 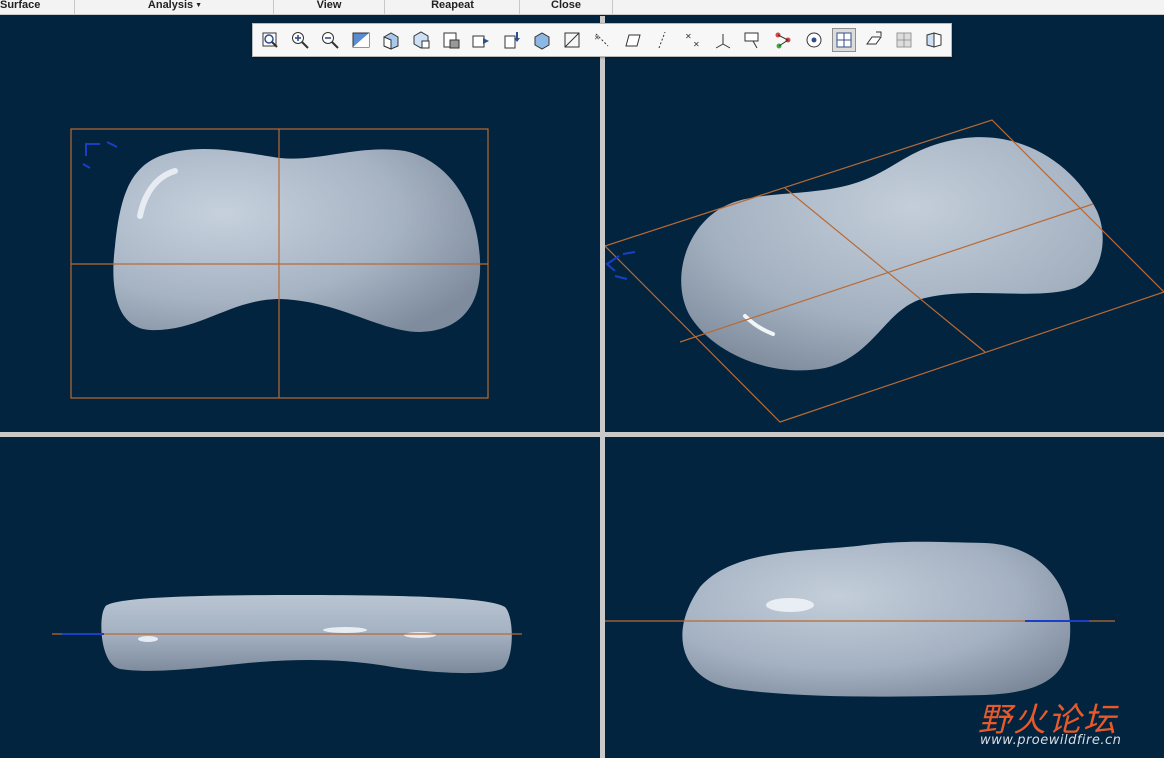 I want to click on orient-icon-glyph, so click(x=542, y=41).